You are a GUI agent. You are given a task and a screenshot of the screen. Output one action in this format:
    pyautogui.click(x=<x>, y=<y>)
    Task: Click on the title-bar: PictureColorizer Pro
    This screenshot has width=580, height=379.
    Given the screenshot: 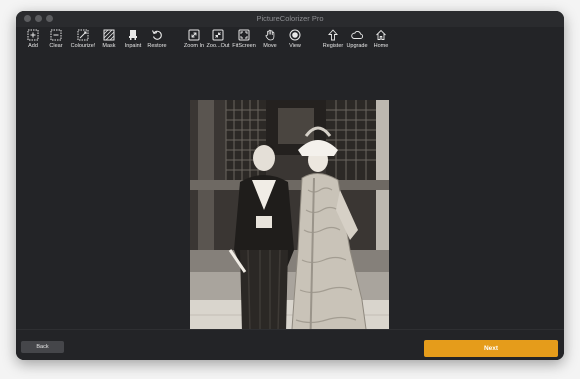 What is the action you would take?
    pyautogui.click(x=290, y=19)
    